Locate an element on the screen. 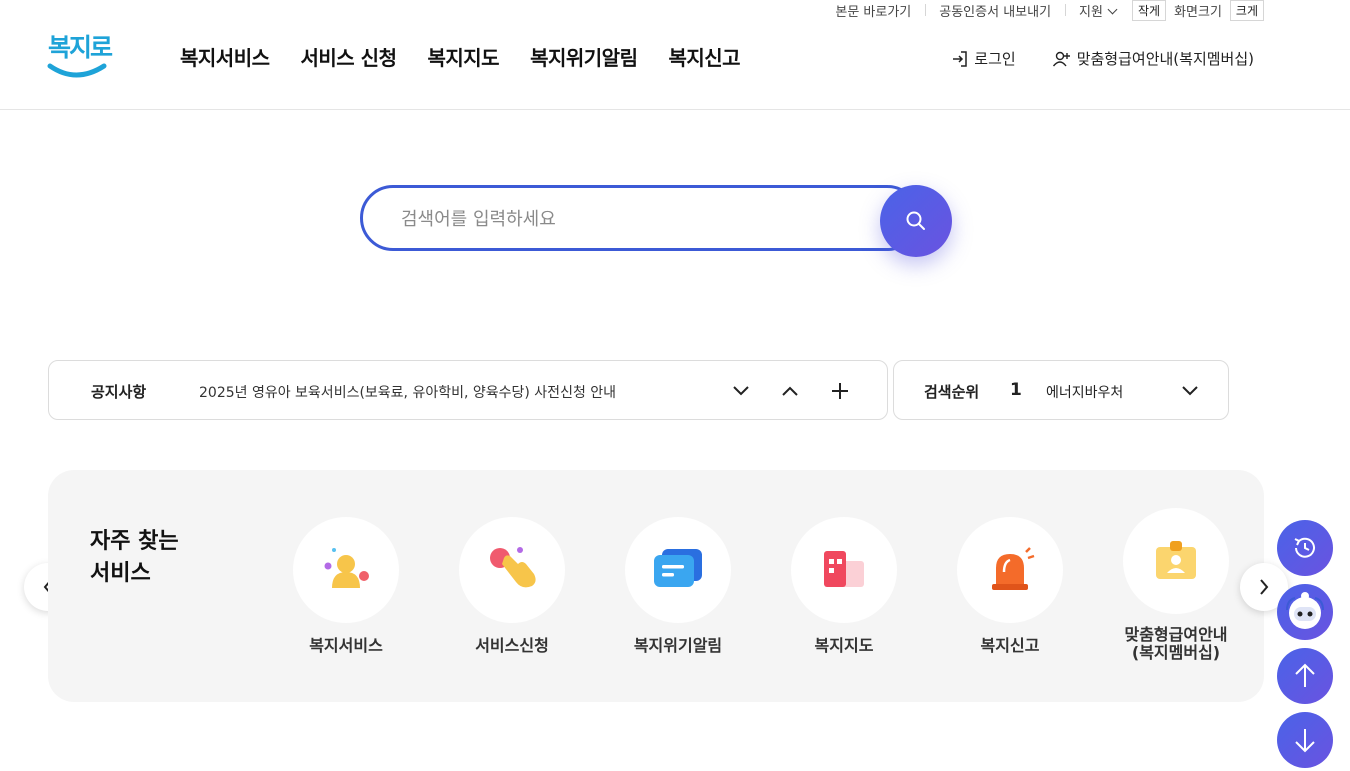  hand-touch-icon is located at coordinates (513, 567).